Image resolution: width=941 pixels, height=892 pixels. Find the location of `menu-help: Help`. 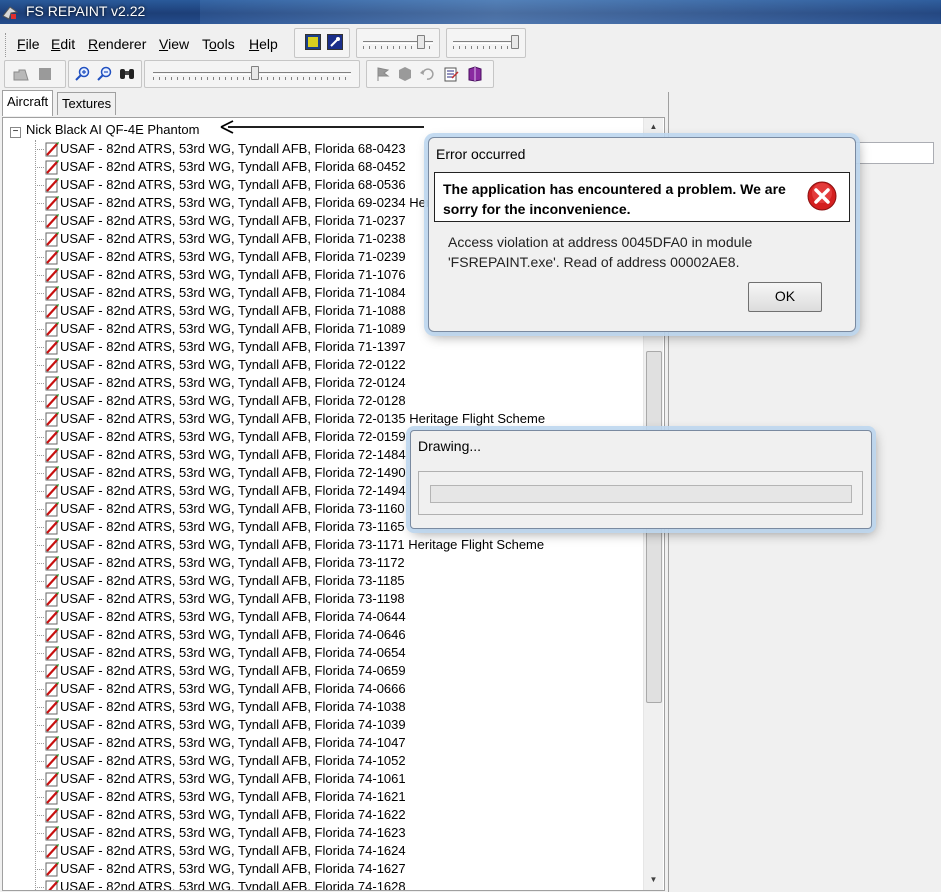

menu-help: Help is located at coordinates (263, 44).